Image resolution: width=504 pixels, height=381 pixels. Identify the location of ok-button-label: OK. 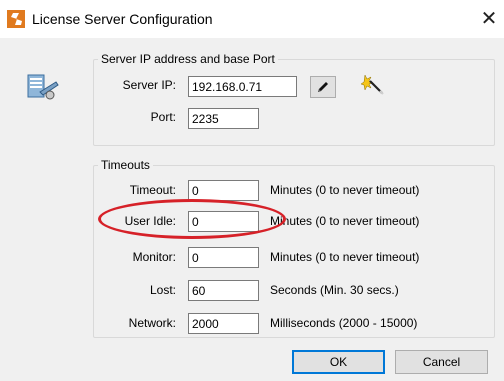
(338, 362).